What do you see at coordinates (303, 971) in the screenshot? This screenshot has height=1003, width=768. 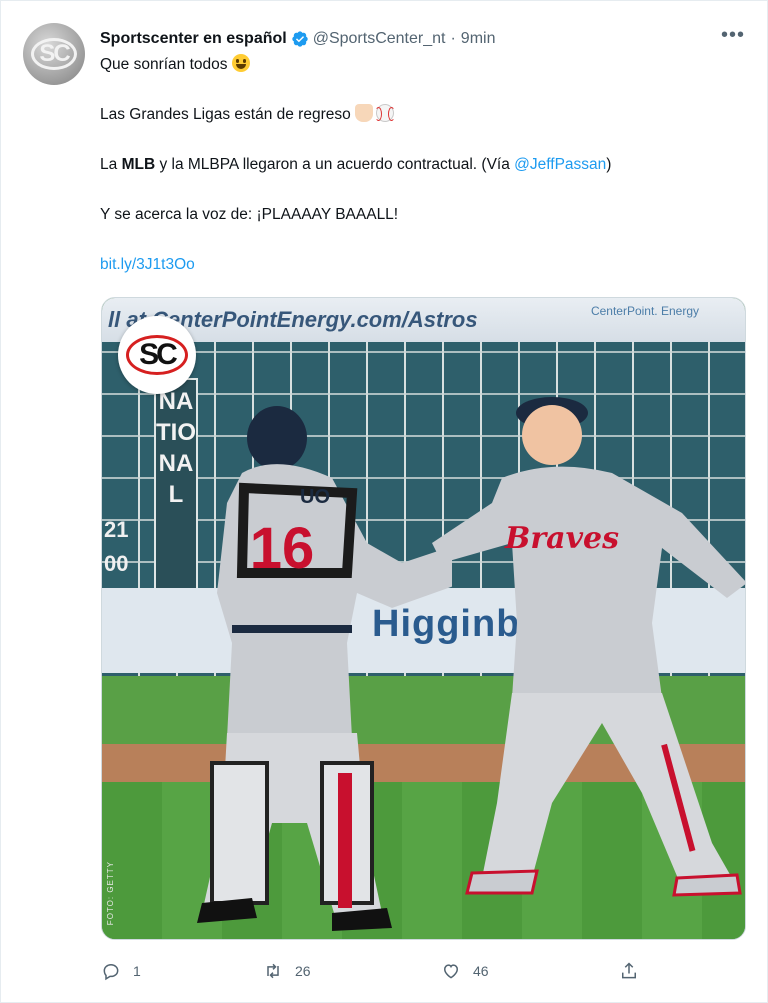 I see `retweet-count: 26` at bounding box center [303, 971].